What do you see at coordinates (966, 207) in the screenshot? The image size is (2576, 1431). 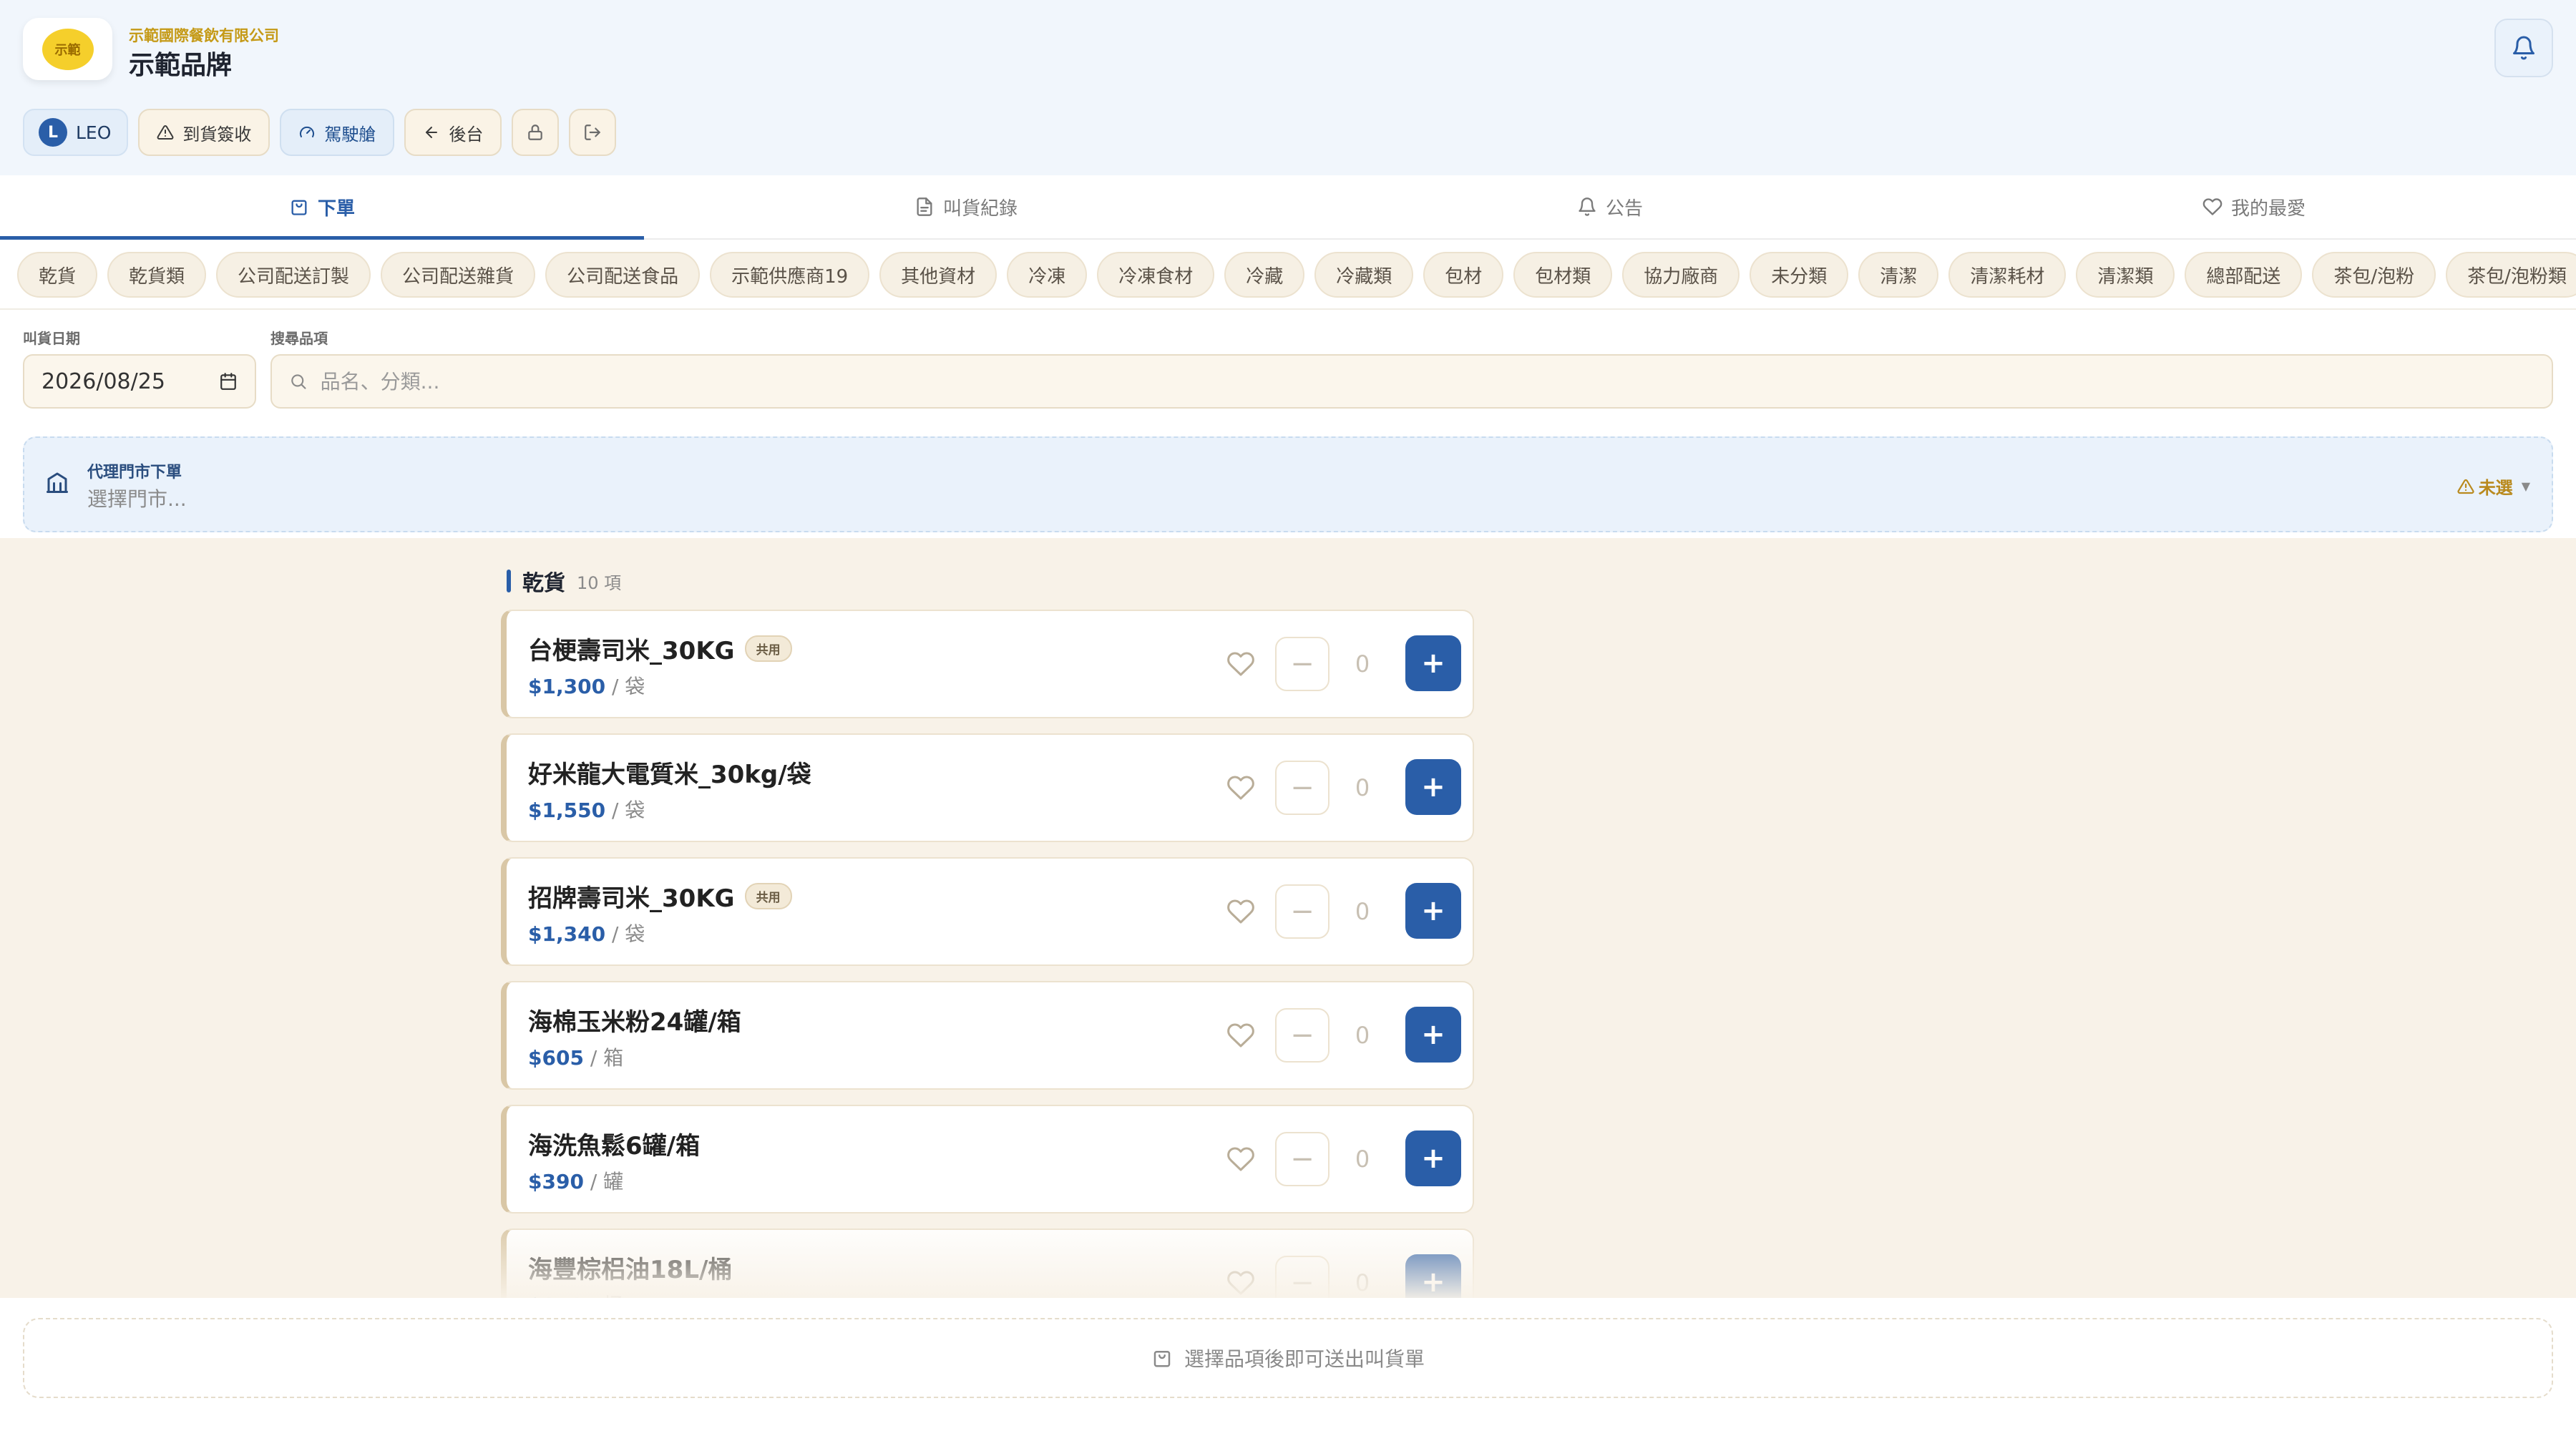 I see `tab-order-history: 叫貨紀錄` at bounding box center [966, 207].